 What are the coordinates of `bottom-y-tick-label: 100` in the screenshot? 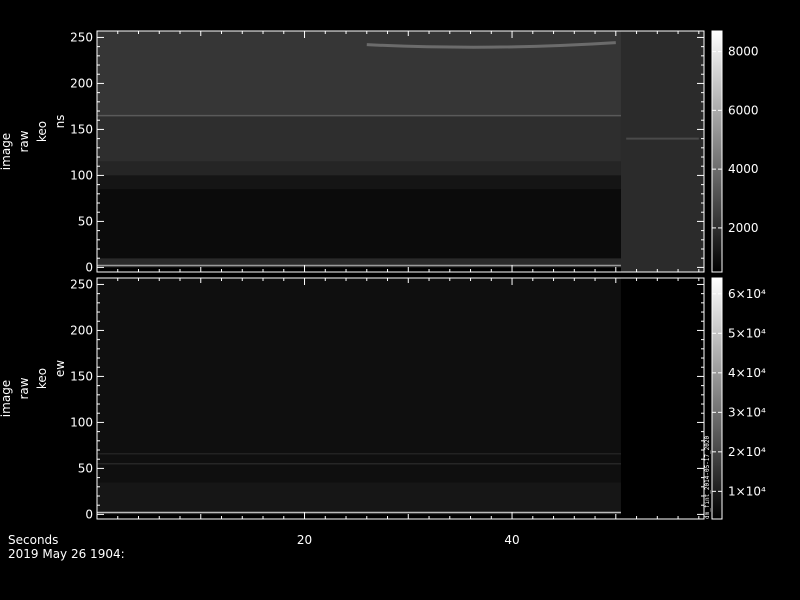 It's located at (81, 422).